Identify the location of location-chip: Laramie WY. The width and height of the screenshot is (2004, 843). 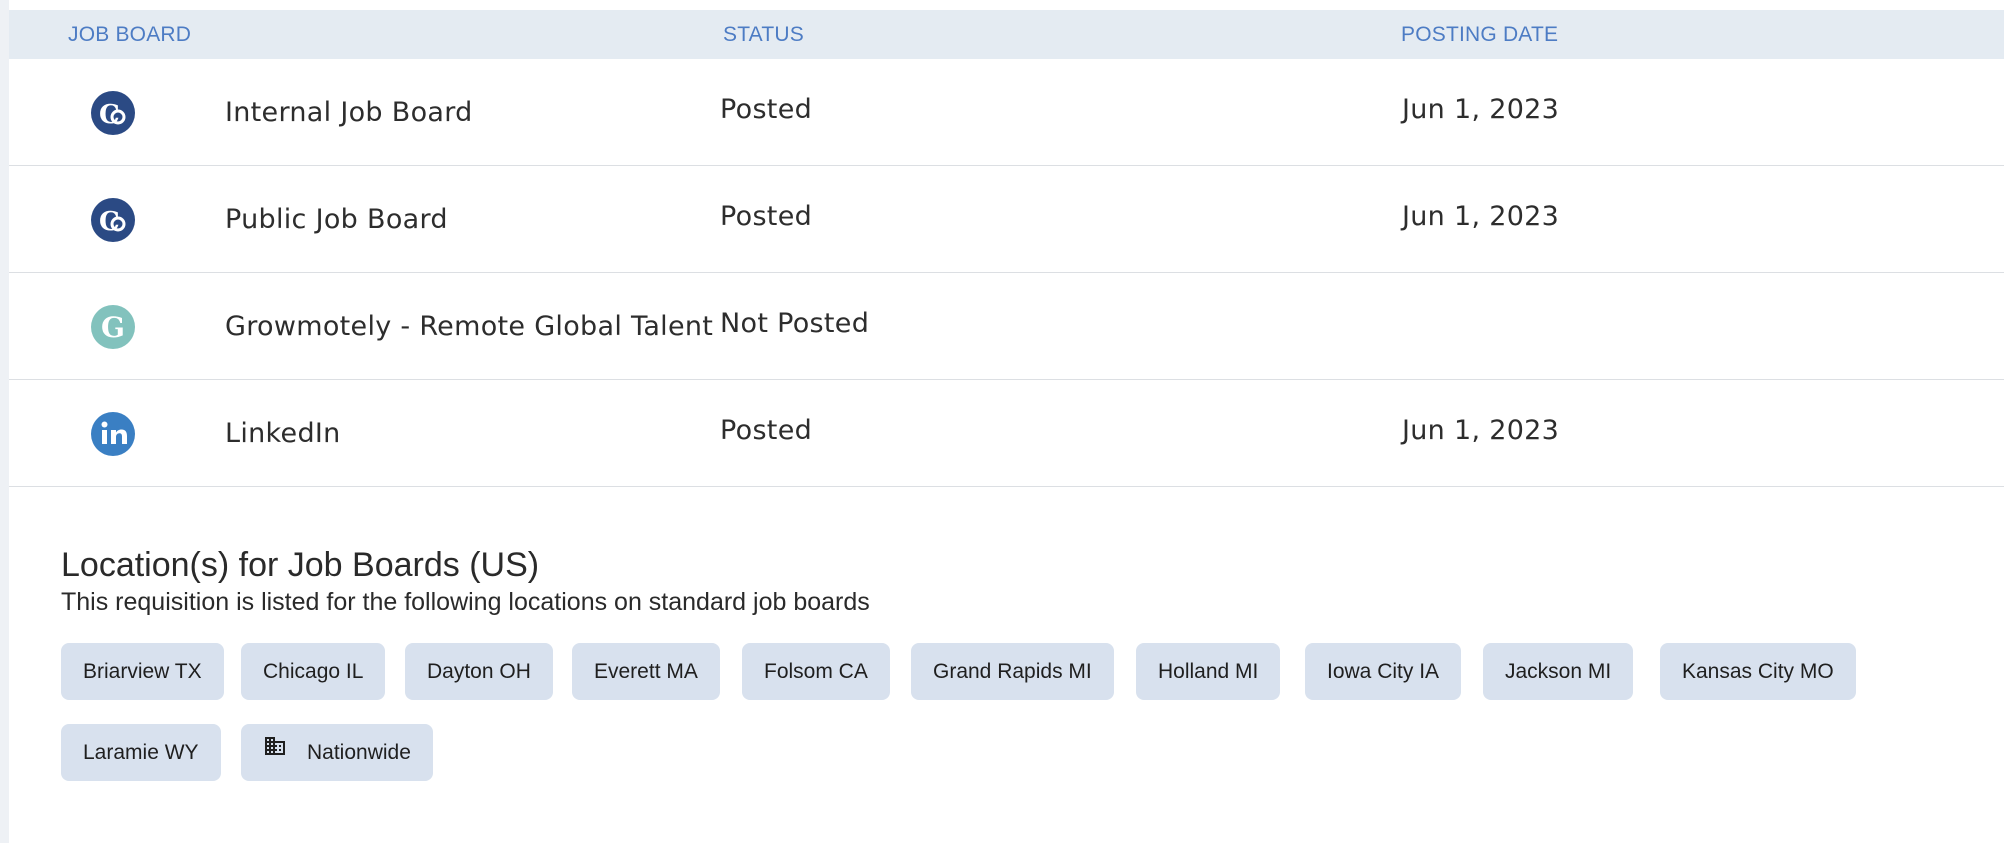
(141, 752).